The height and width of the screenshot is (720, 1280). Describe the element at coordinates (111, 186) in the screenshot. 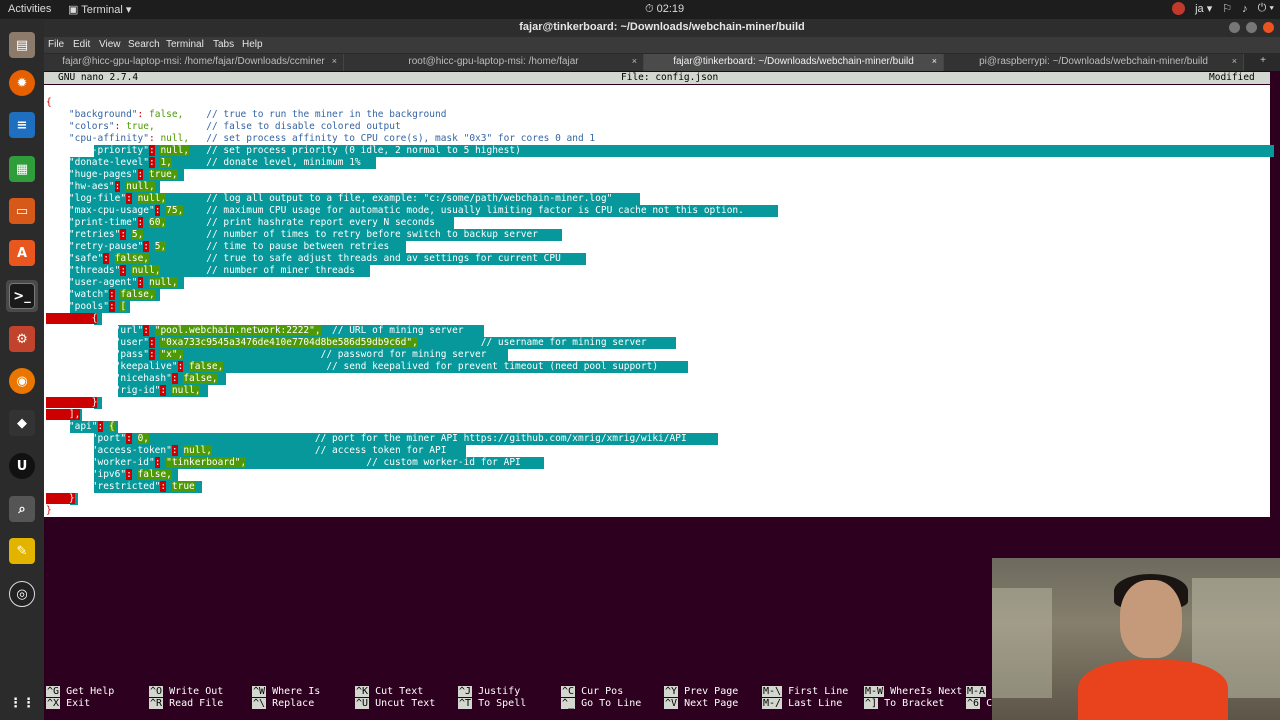

I see `editor-line: "hw-aes": null,` at that location.